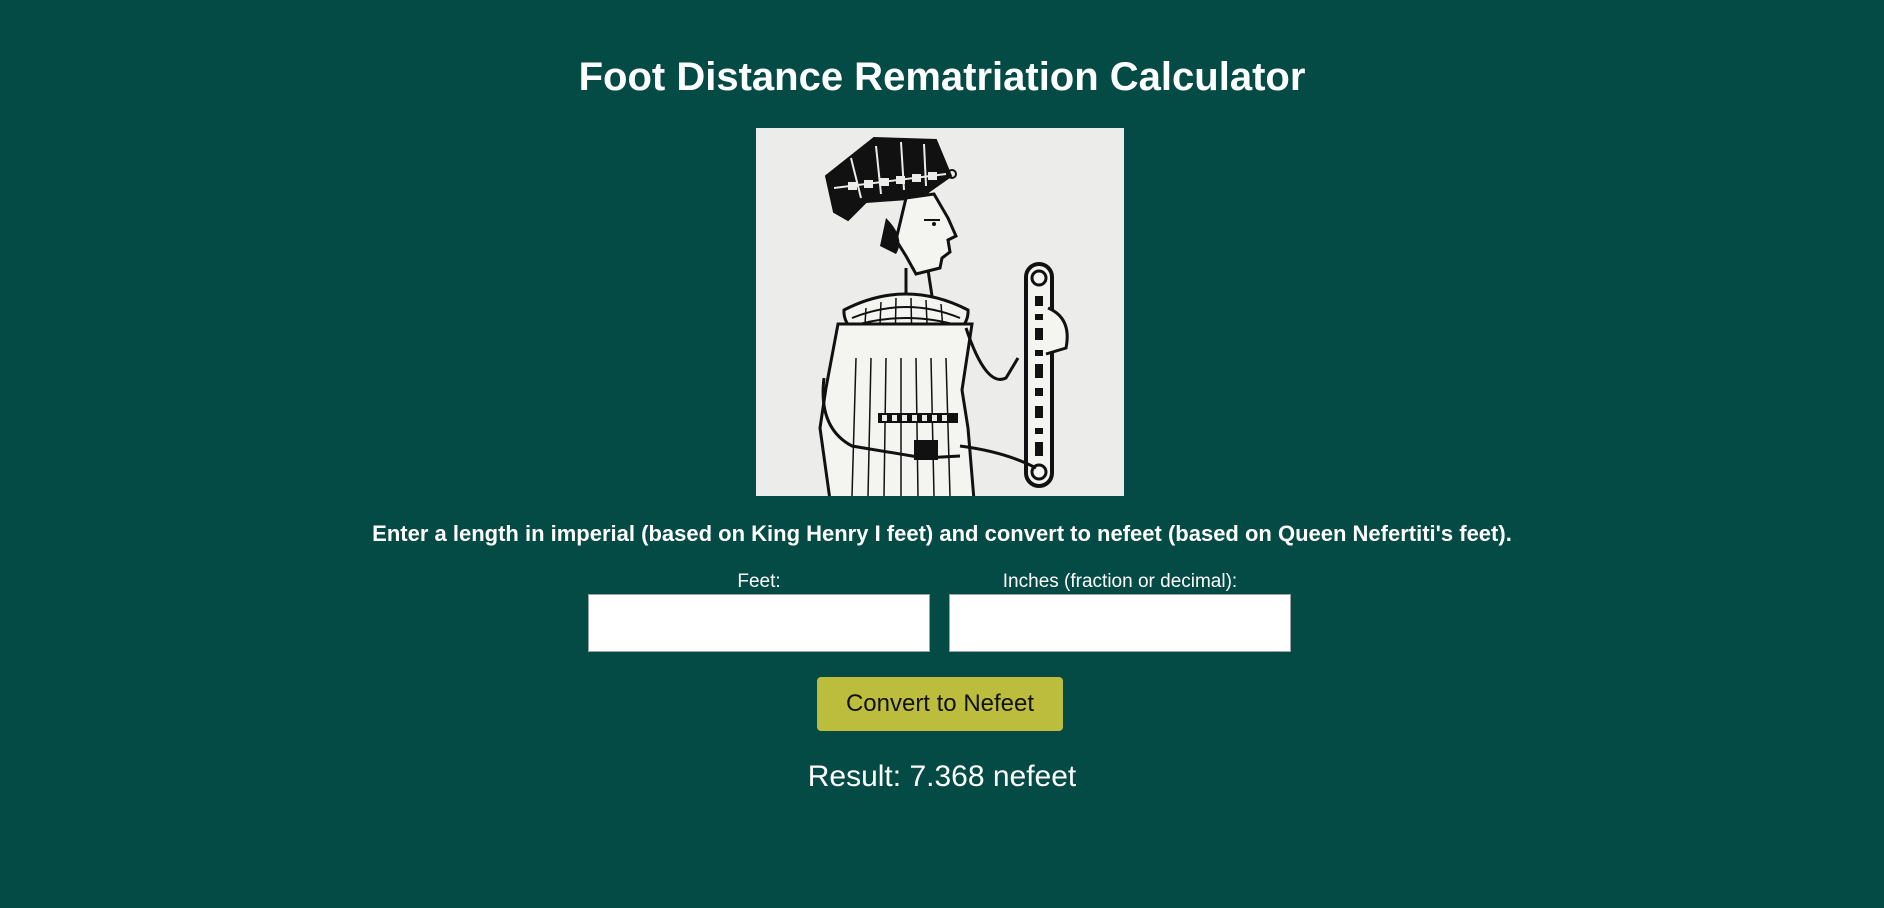 Image resolution: width=1884 pixels, height=908 pixels. I want to click on inches-field-group: Inches (fraction or decimal):, so click(1120, 611).